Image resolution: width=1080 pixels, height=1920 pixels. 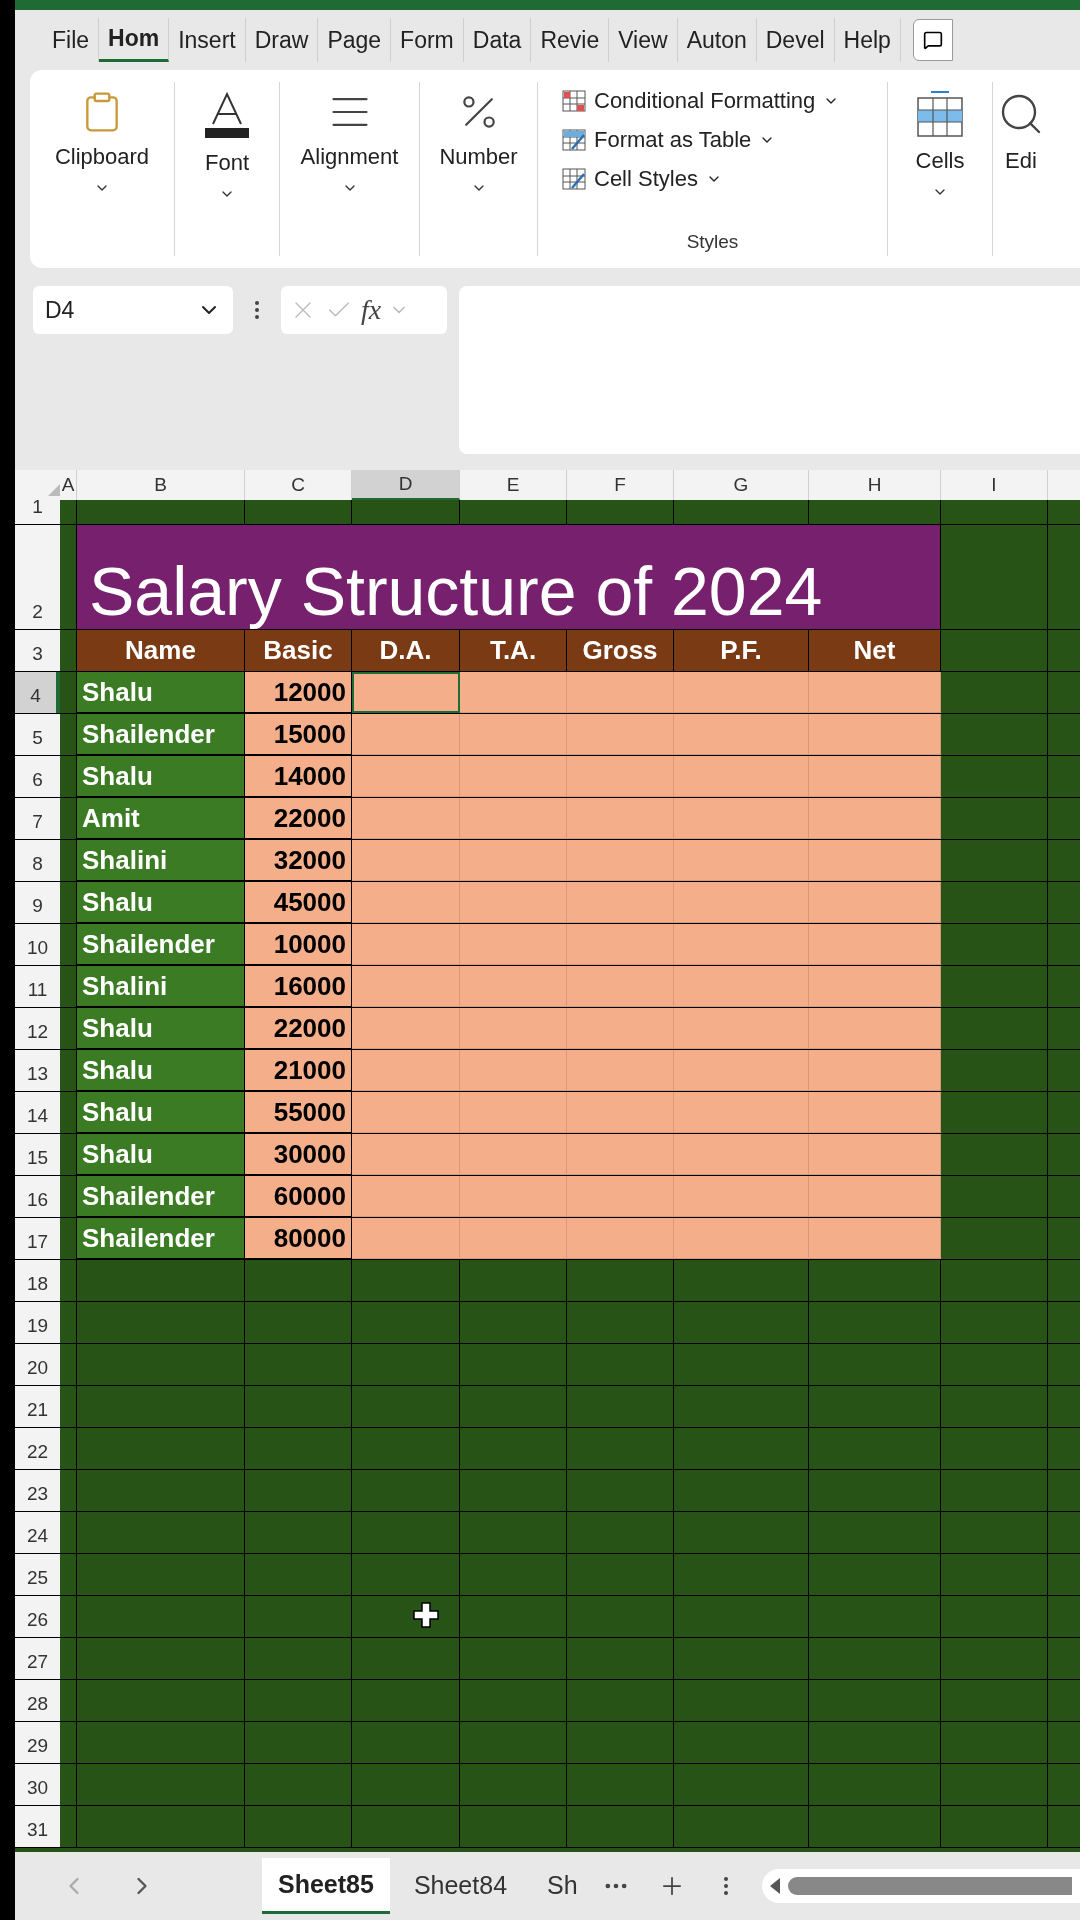 What do you see at coordinates (1021, 127) in the screenshot?
I see `ribbon-group-button: Edi` at bounding box center [1021, 127].